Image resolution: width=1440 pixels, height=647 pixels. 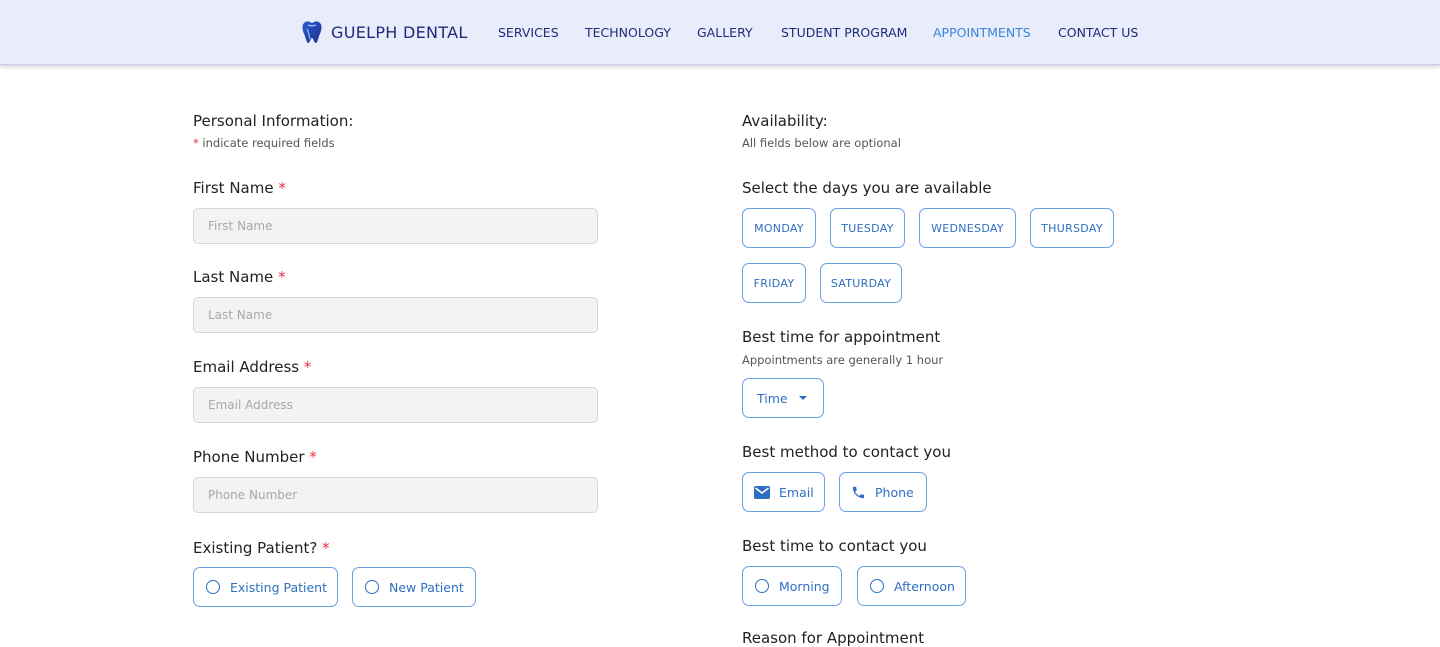 I want to click on existing-patient-label: Existing Patient? *, so click(x=261, y=548).